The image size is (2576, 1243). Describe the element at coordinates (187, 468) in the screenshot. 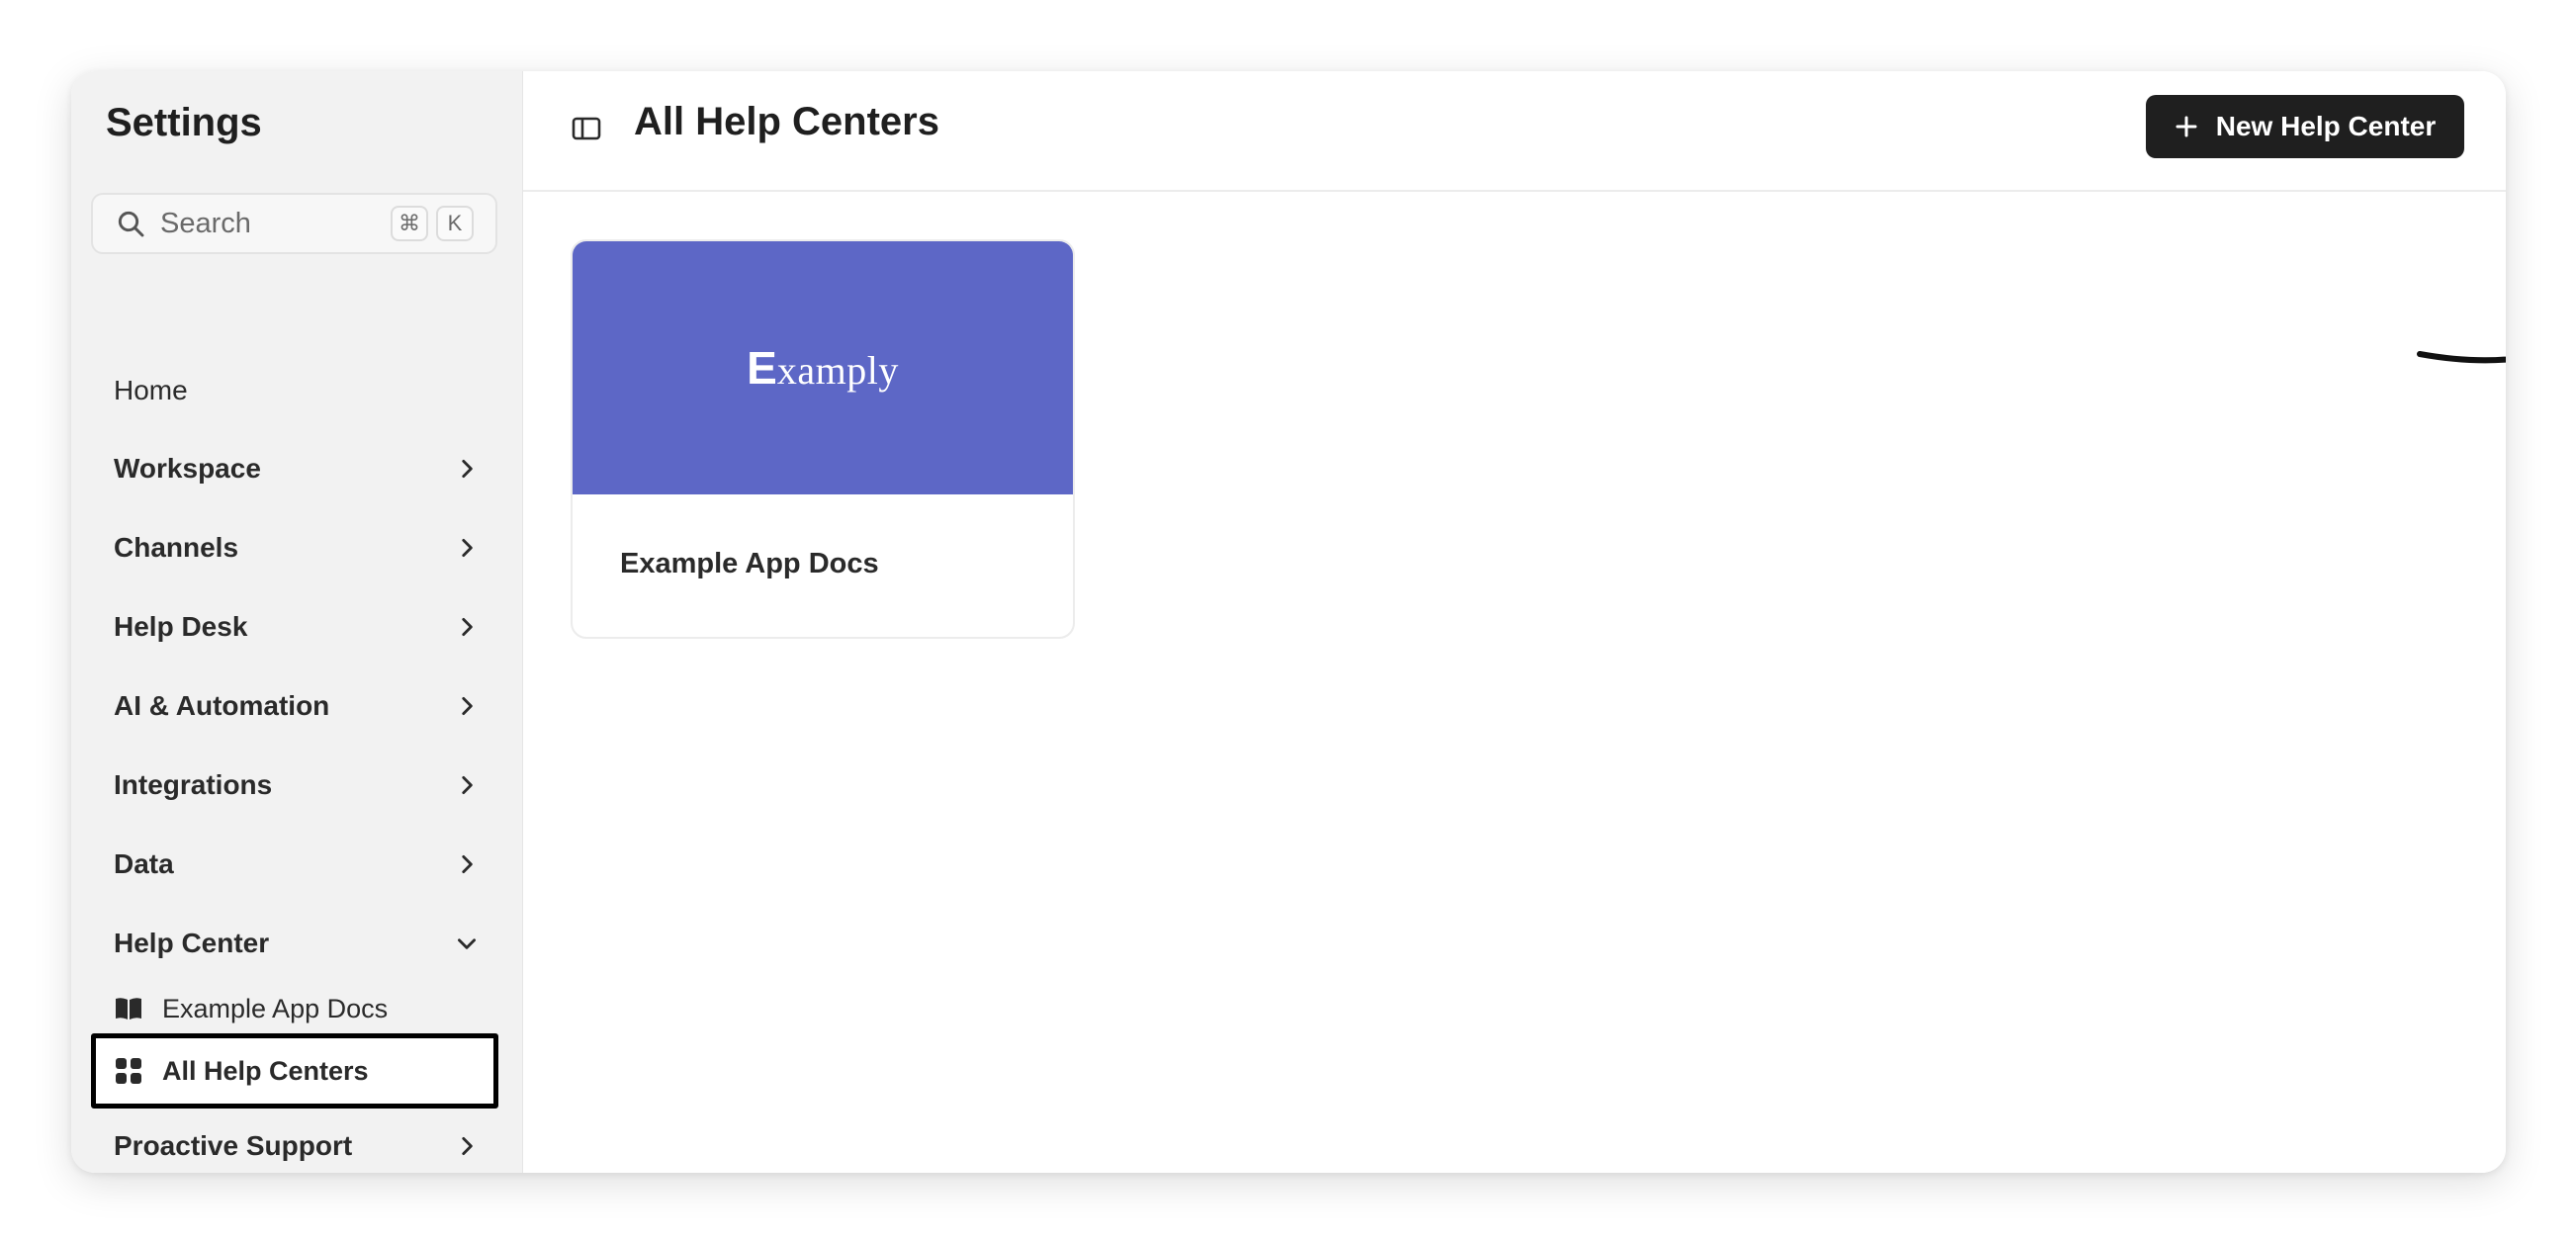

I see `sidebar-item-label: Workspace` at that location.